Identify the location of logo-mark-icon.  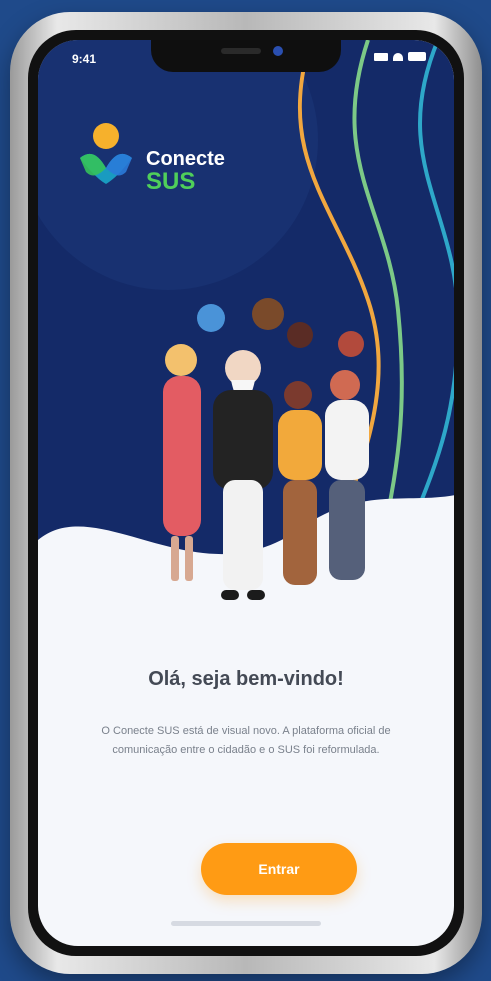
(106, 153).